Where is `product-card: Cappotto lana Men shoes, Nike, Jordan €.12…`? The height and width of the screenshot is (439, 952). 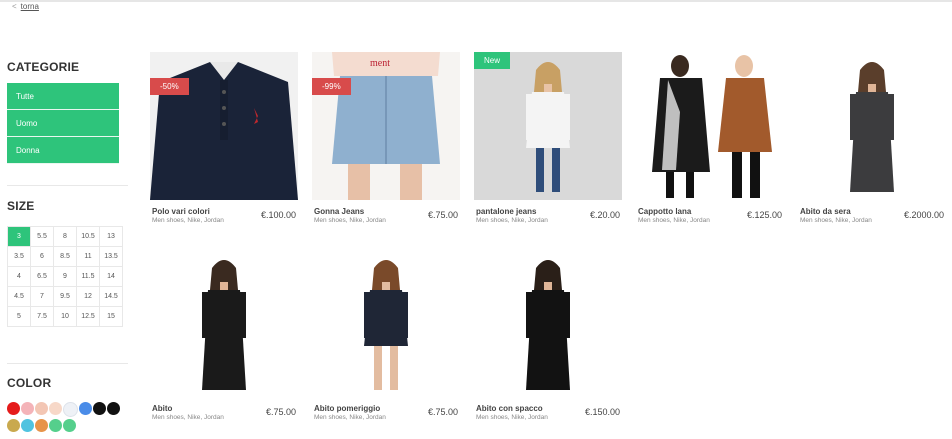 product-card: Cappotto lana Men shoes, Nike, Jordan €.12… is located at coordinates (710, 138).